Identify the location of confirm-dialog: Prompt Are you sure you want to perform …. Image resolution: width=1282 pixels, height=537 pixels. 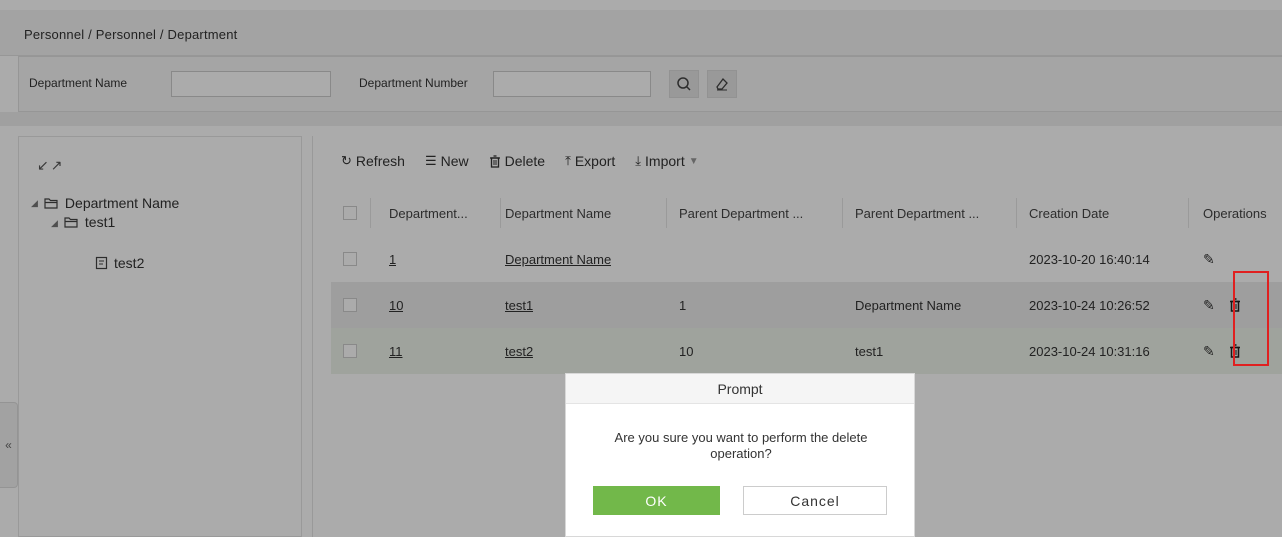
(740, 455).